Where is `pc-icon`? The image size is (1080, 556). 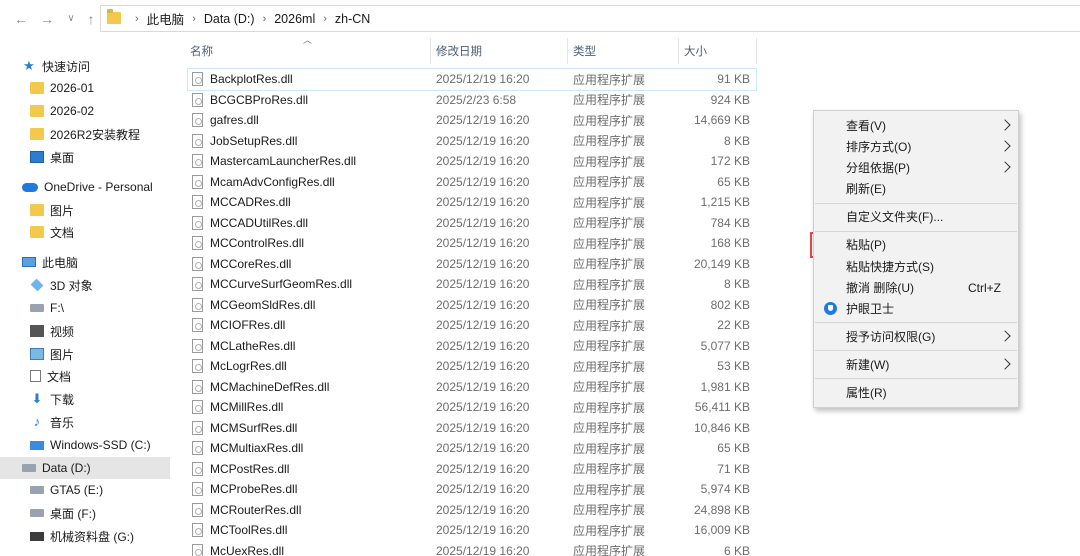
pc-icon is located at coordinates (29, 262).